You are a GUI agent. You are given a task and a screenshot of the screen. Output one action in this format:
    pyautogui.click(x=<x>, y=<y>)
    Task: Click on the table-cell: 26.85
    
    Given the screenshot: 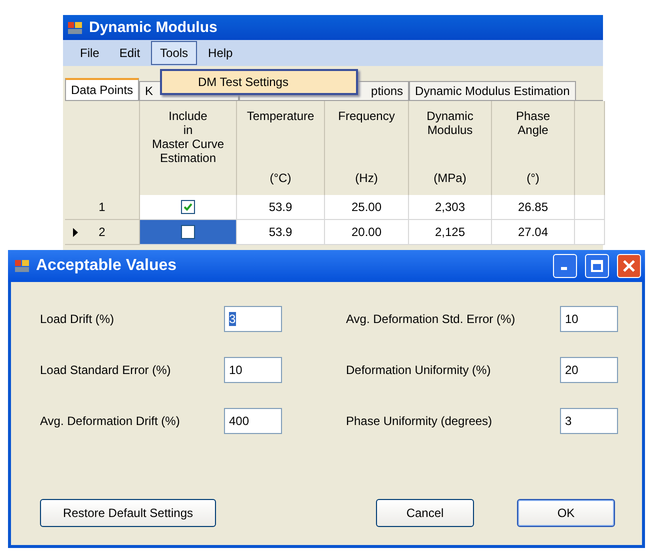 What is the action you would take?
    pyautogui.click(x=533, y=207)
    